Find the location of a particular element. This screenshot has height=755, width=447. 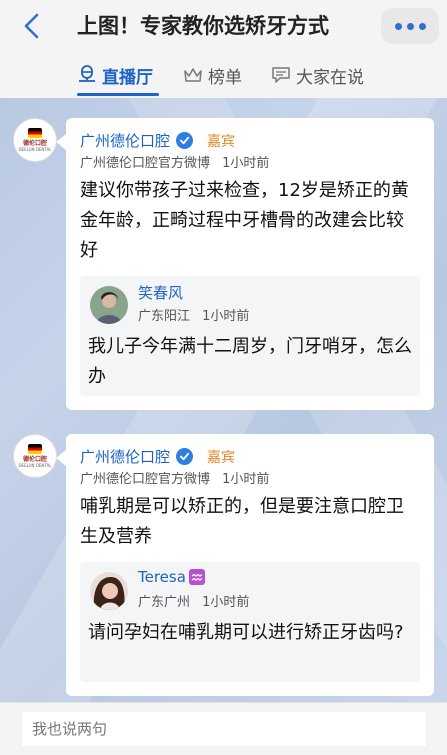

chat-icon is located at coordinates (281, 75).